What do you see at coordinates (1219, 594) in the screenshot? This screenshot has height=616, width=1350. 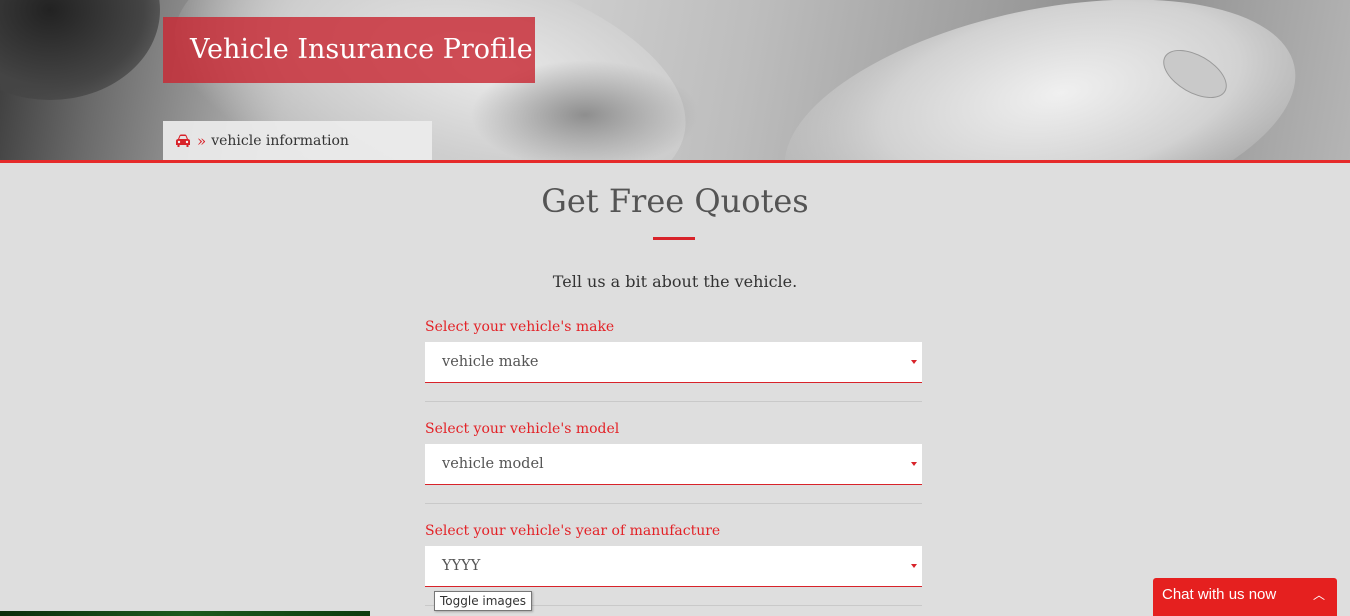 I see `chat-label: Chat with us now` at bounding box center [1219, 594].